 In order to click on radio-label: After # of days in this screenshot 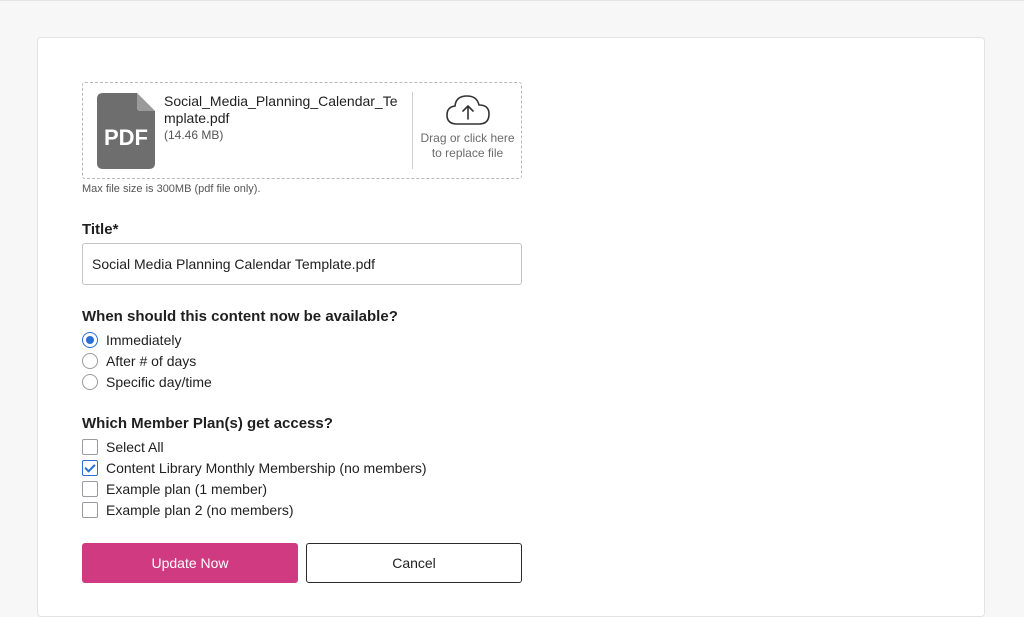, I will do `click(151, 361)`.